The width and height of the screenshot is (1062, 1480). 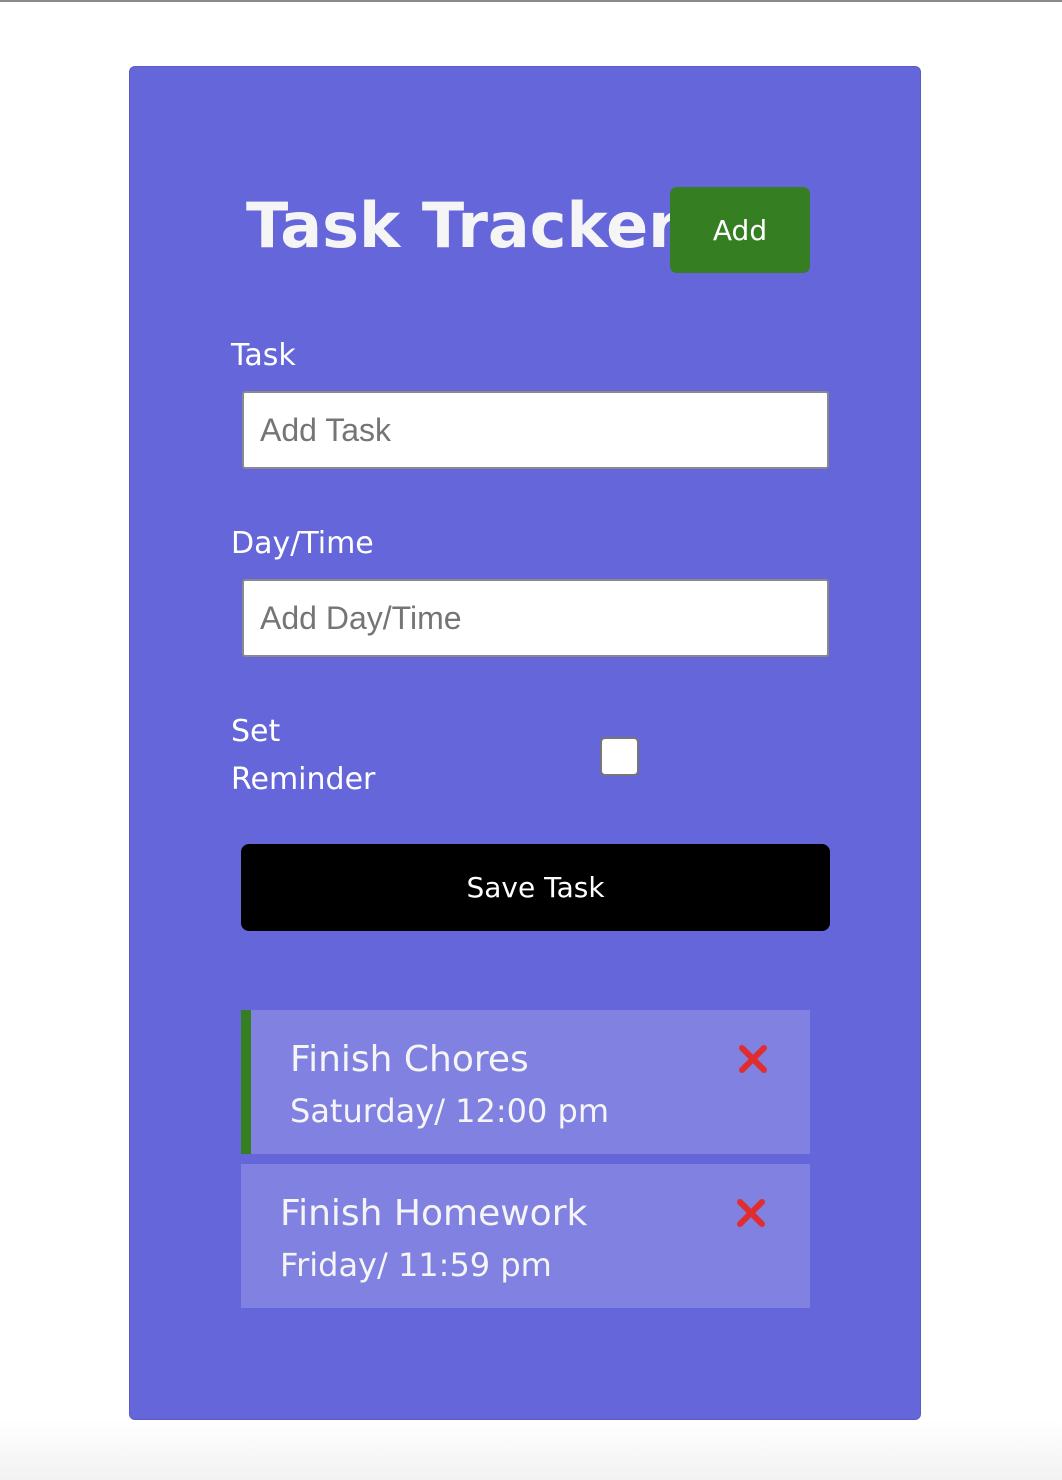 I want to click on window-top-border, so click(x=531, y=1).